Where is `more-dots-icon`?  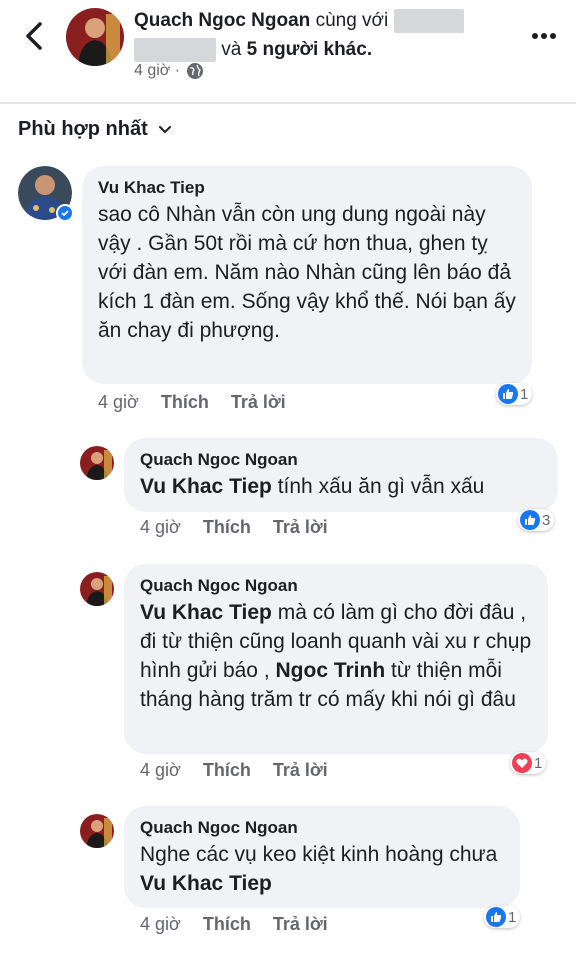
more-dots-icon is located at coordinates (544, 36).